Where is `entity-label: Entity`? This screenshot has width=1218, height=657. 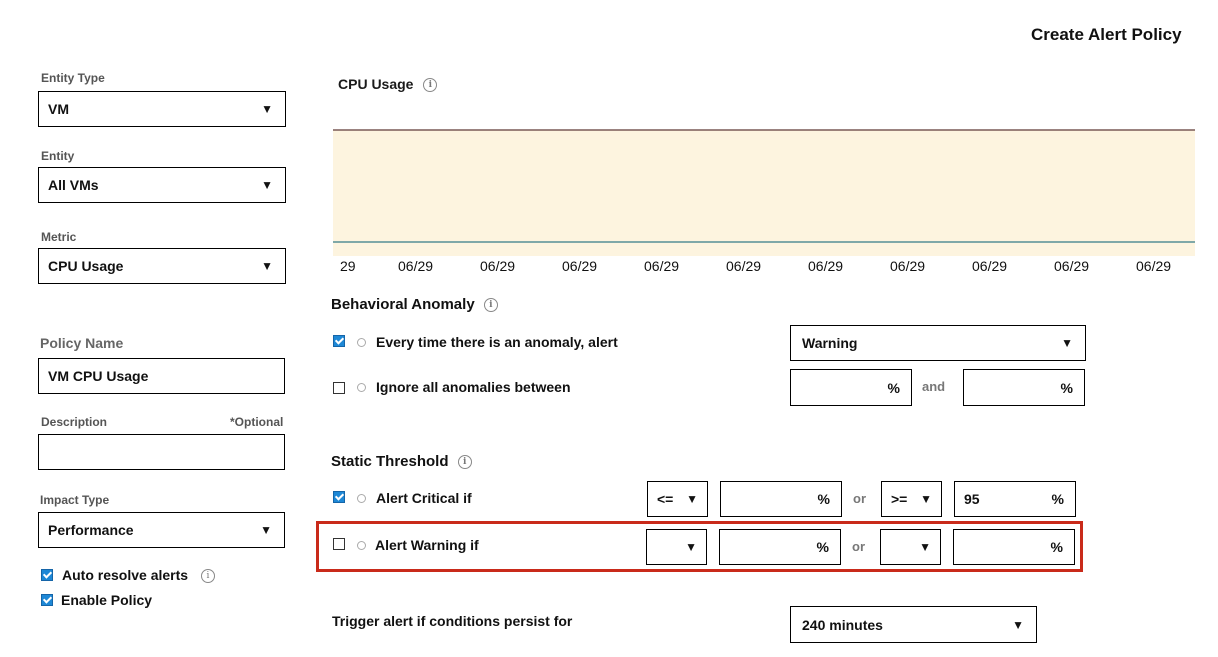 entity-label: Entity is located at coordinates (58, 156).